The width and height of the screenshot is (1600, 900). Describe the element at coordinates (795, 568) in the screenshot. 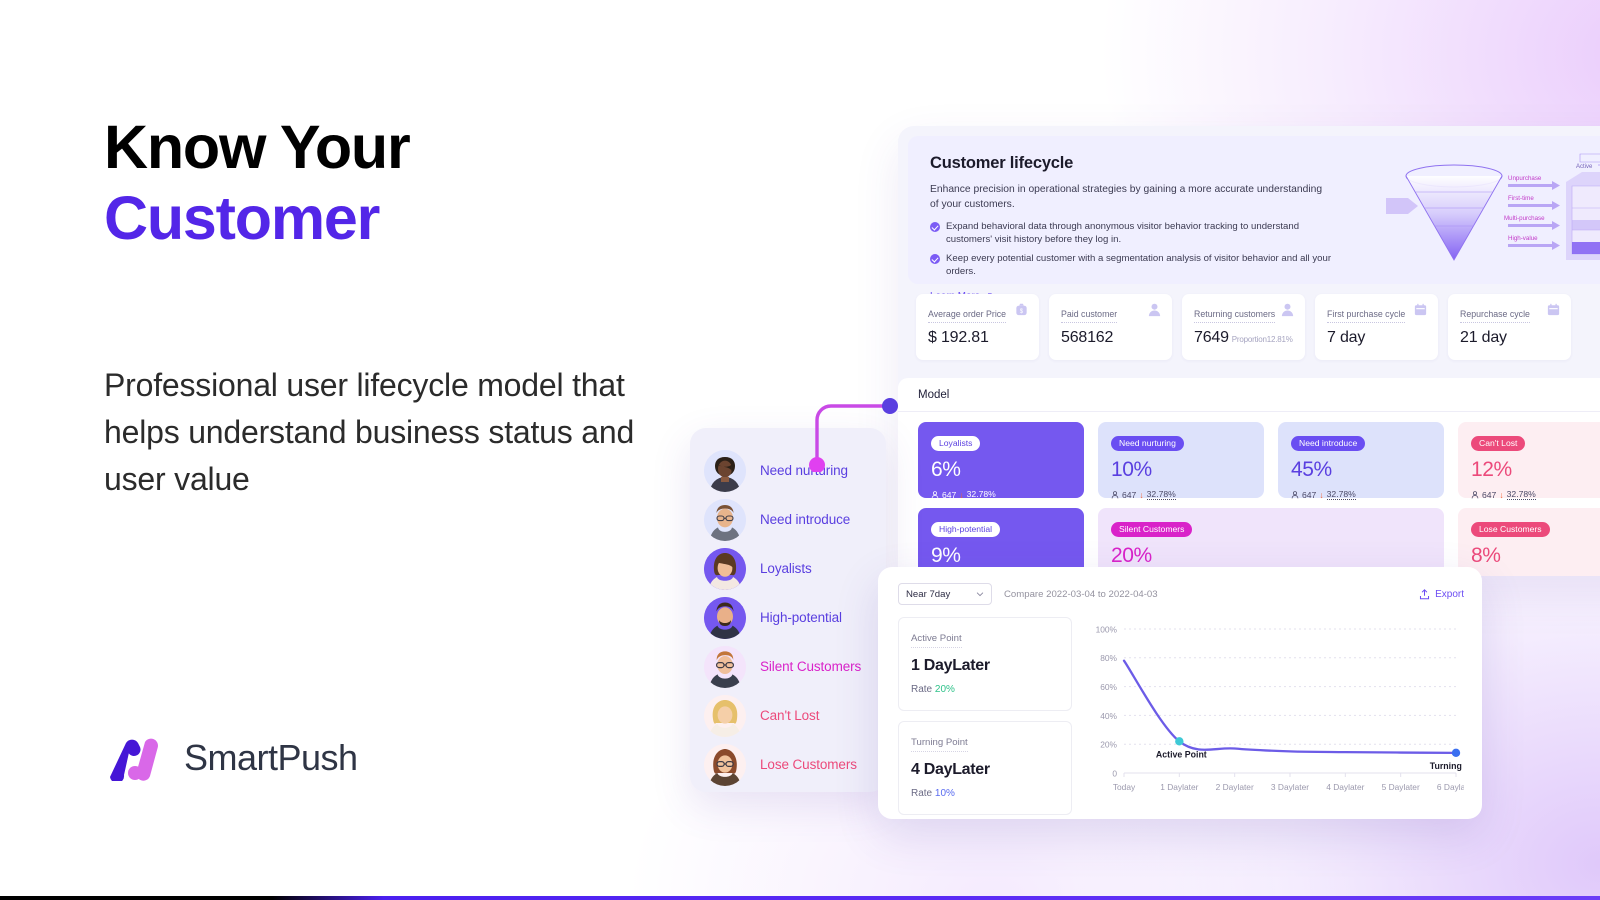

I see `list-item: Loyalists` at that location.